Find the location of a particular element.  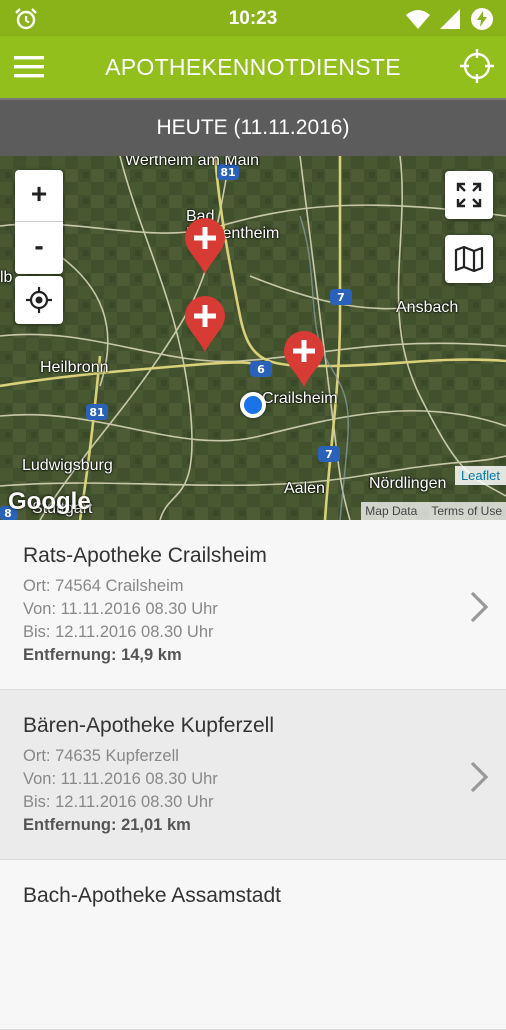

zoom-out-button: - is located at coordinates (39, 248).